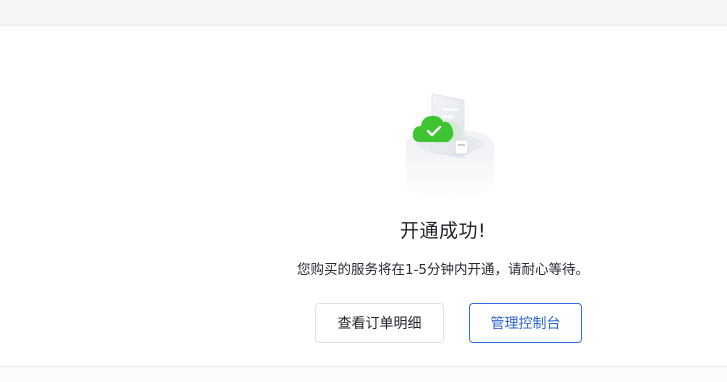 The height and width of the screenshot is (382, 727). Describe the element at coordinates (363, 13) in the screenshot. I see `top-header-bar` at that location.